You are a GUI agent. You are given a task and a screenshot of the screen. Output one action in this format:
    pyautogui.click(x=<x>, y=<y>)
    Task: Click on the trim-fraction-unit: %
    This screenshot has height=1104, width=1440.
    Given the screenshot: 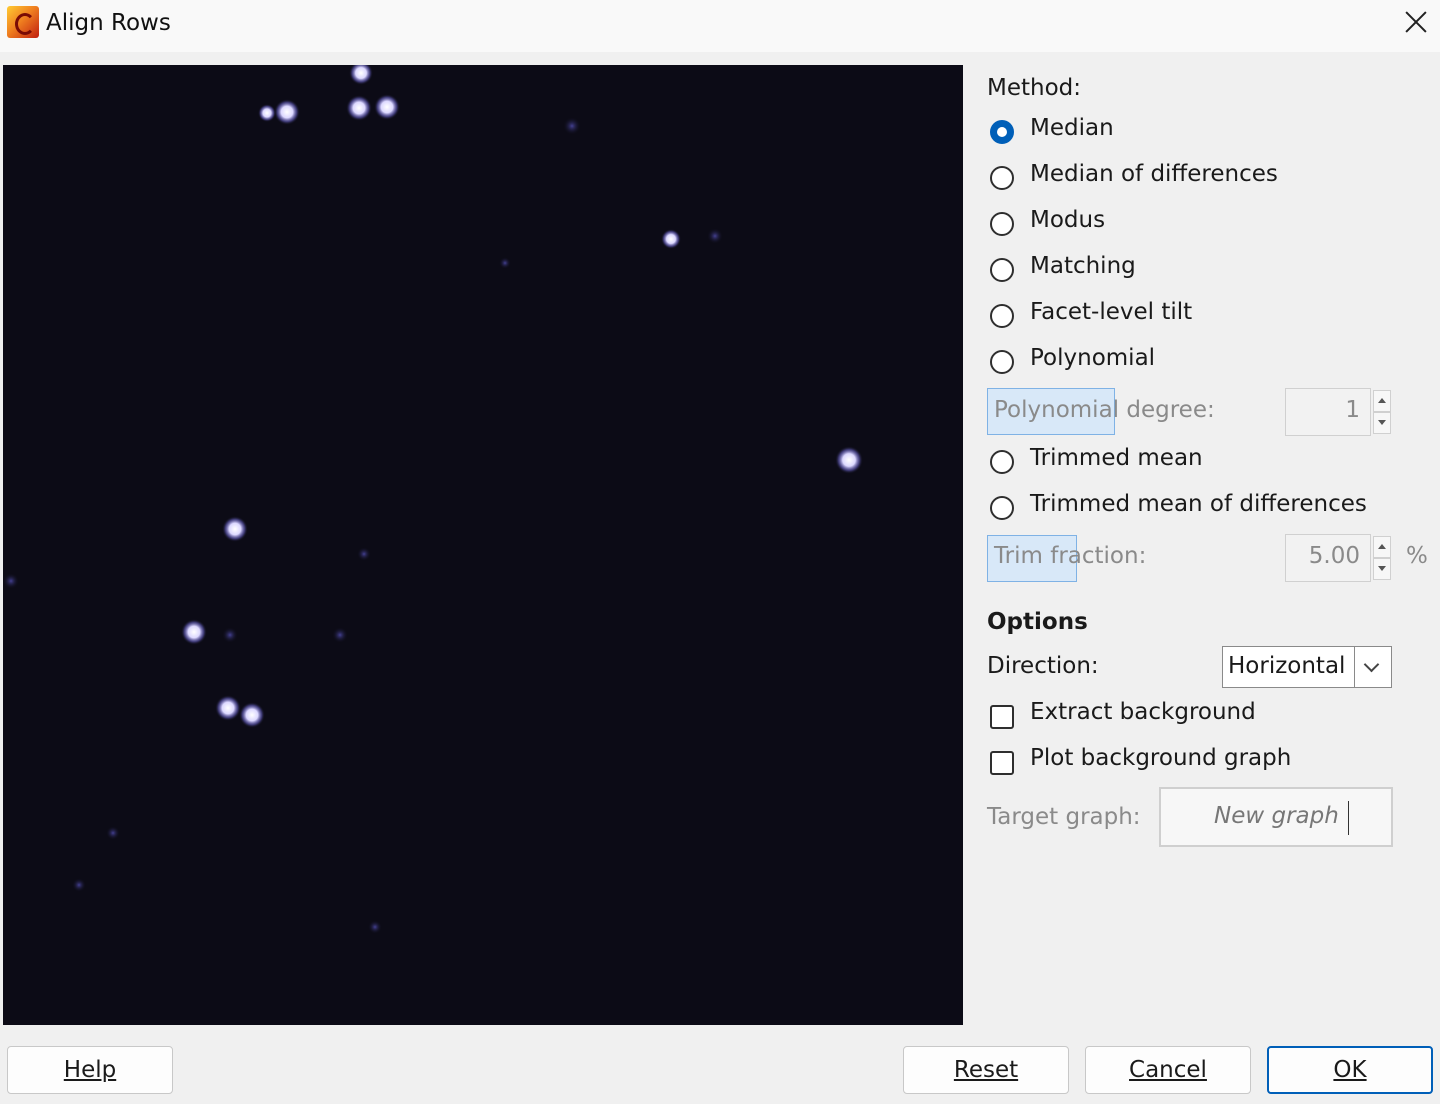 What is the action you would take?
    pyautogui.click(x=1417, y=556)
    